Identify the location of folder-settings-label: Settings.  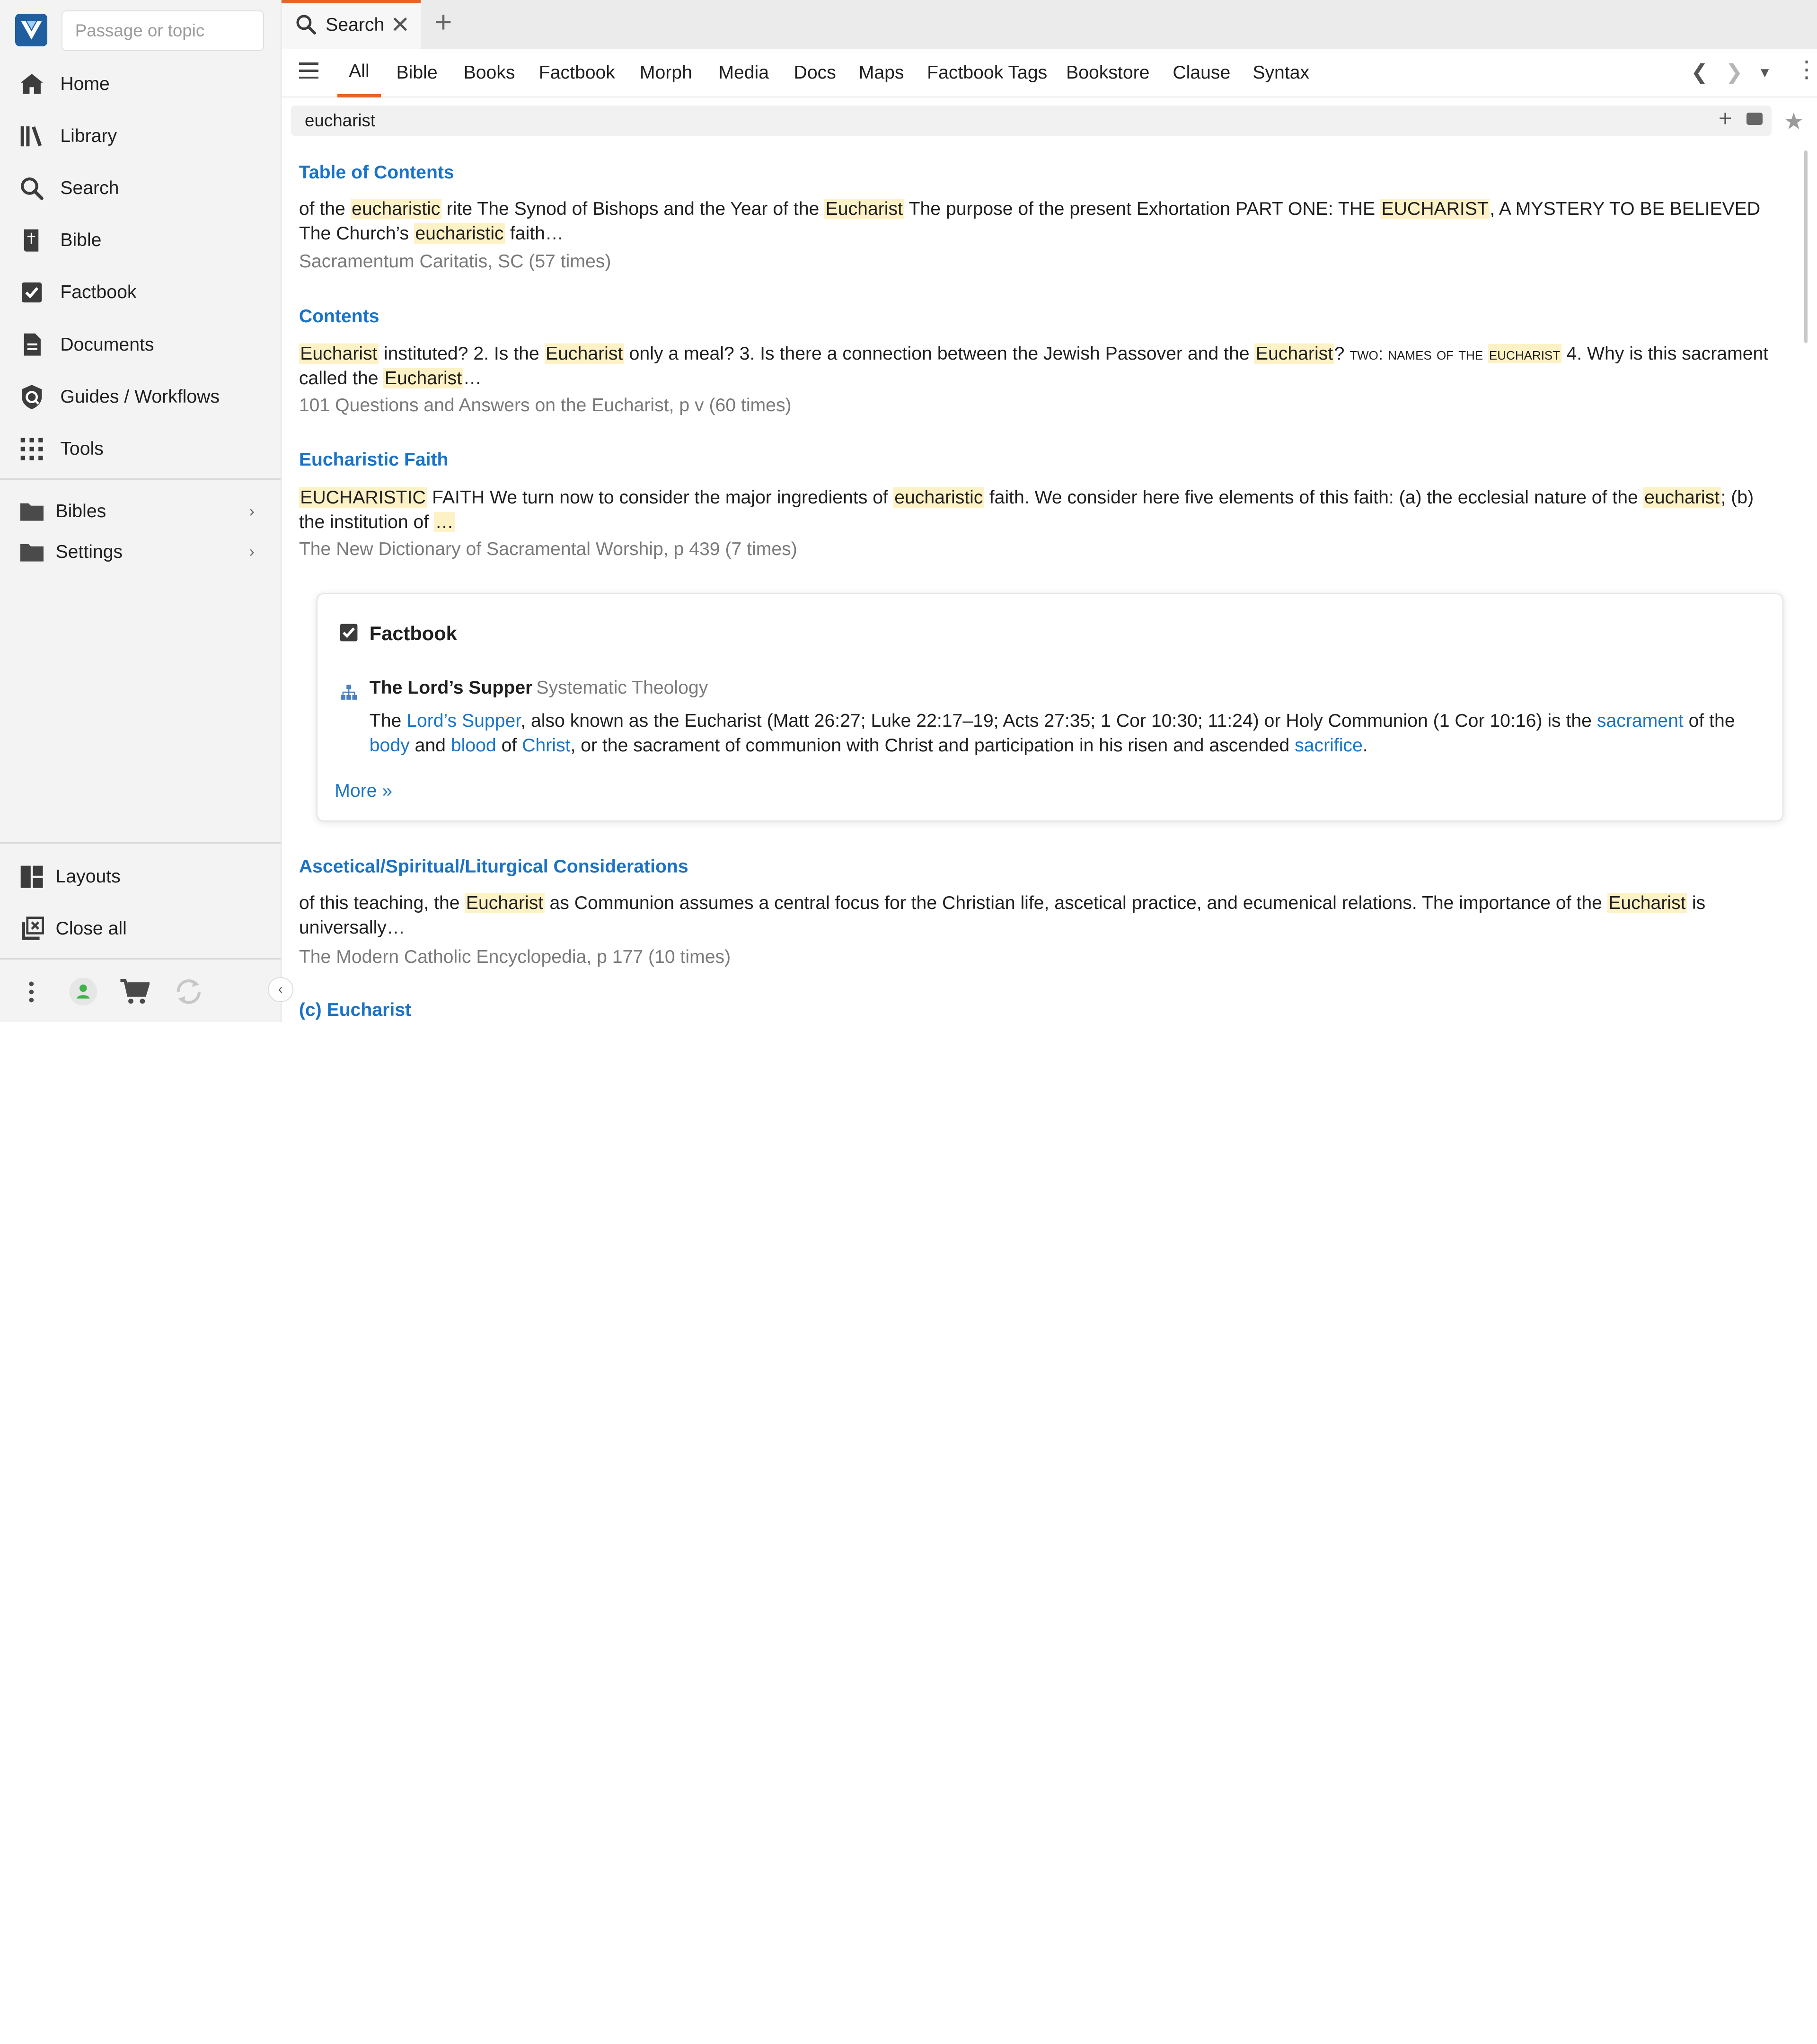
(89, 551).